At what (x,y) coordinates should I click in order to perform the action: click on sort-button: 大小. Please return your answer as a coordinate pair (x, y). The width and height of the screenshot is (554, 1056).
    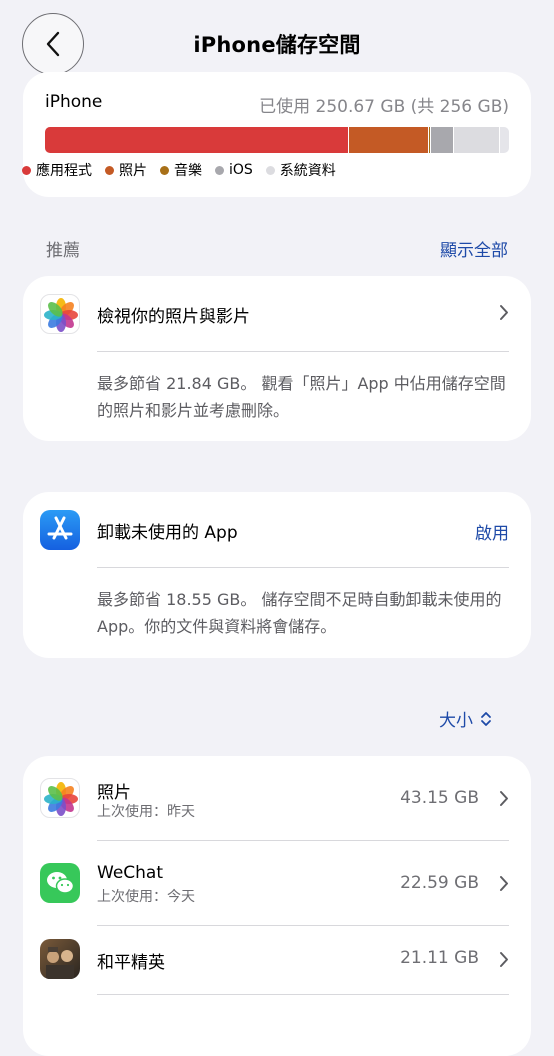
    Looking at the image, I should click on (465, 718).